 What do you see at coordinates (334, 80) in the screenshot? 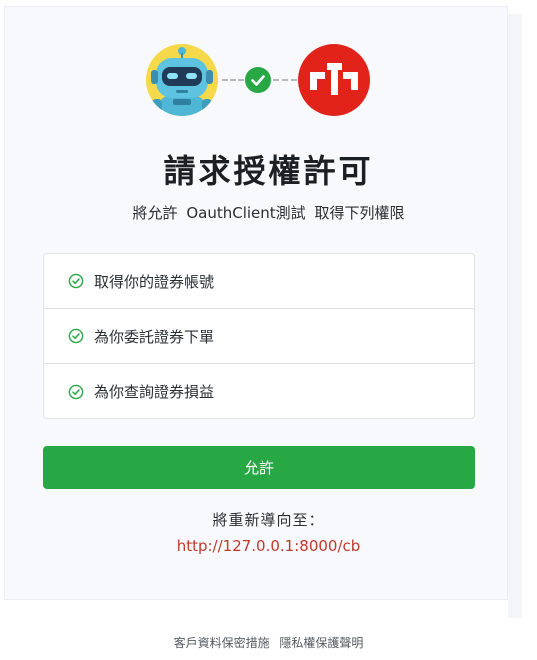
I see `brand-logo-icon` at bounding box center [334, 80].